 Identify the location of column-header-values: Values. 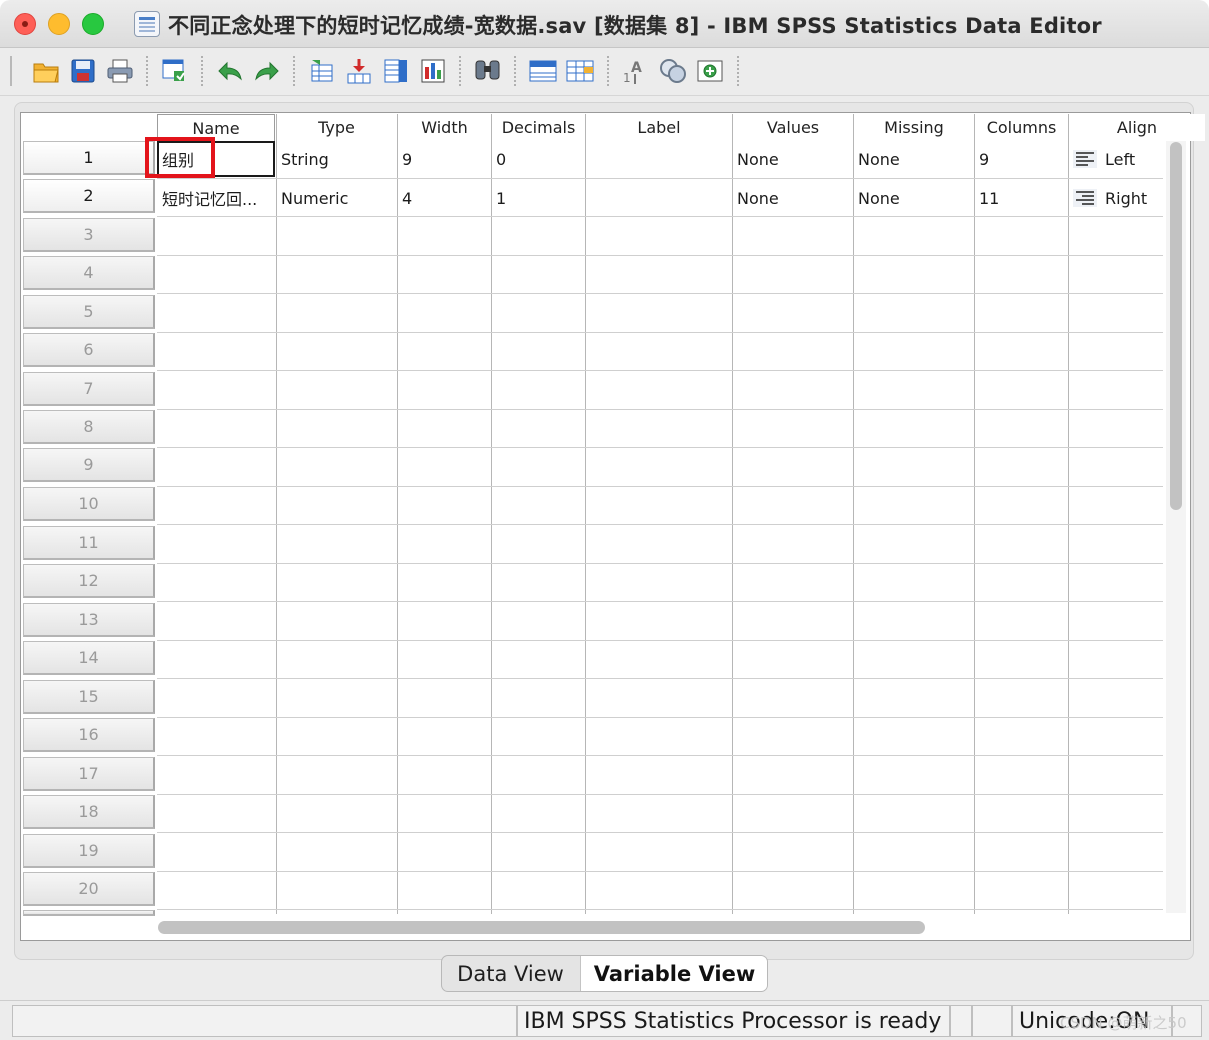
(793, 127).